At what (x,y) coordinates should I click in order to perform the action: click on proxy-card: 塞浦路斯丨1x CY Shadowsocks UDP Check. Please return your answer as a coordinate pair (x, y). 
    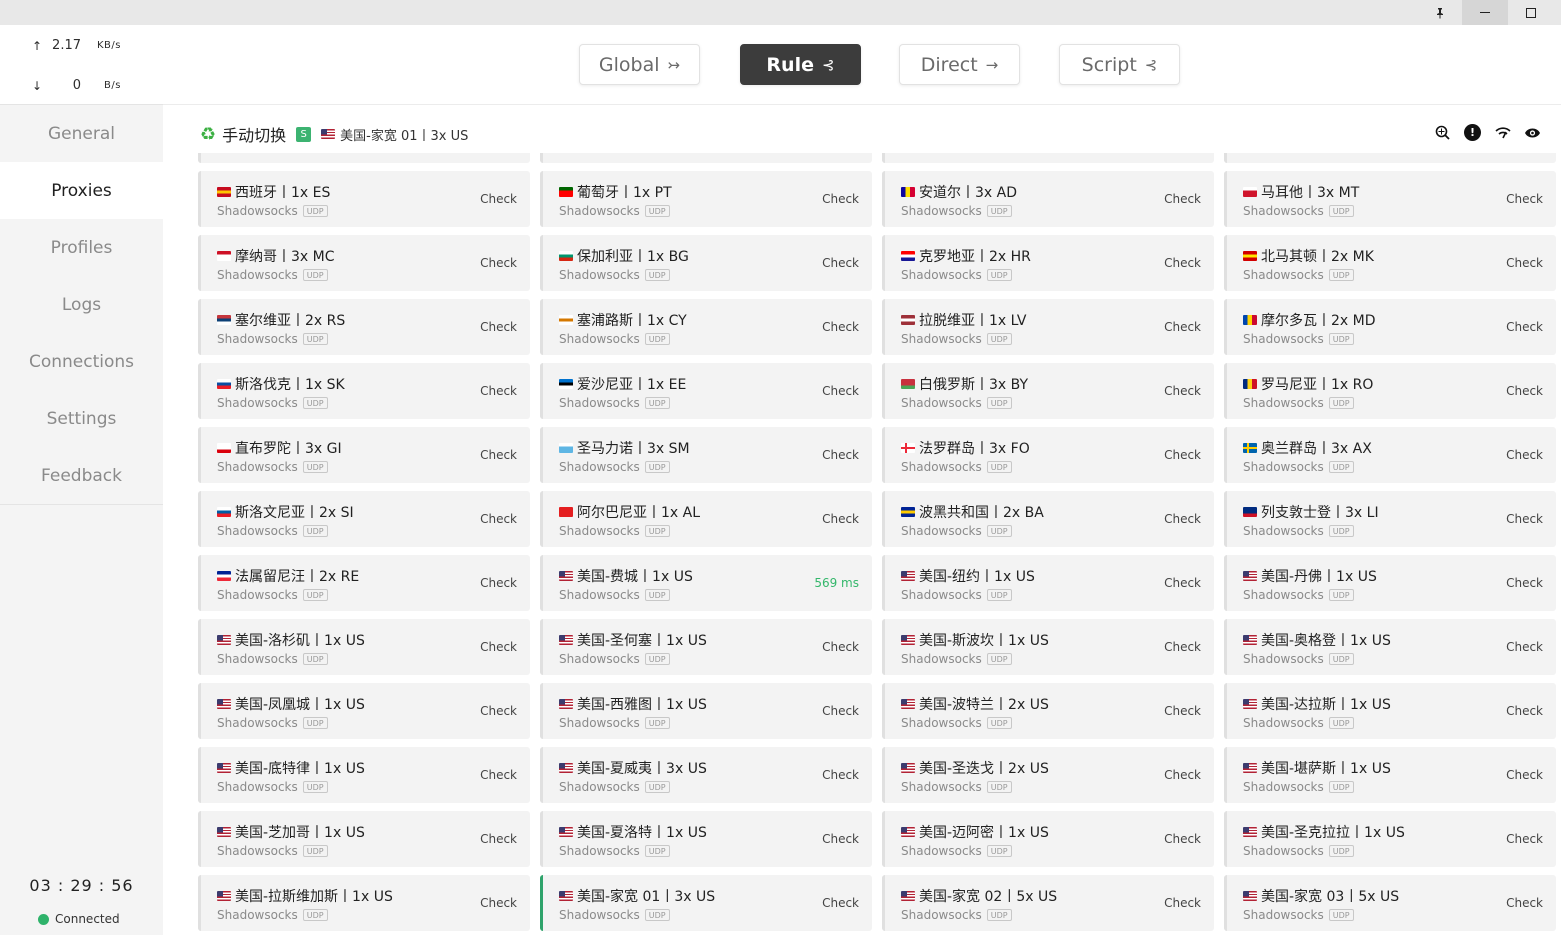
    Looking at the image, I should click on (706, 327).